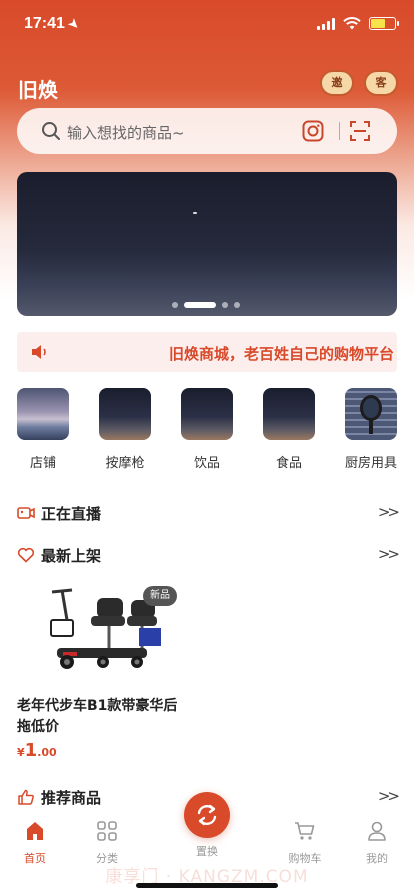 This screenshot has width=414, height=896. What do you see at coordinates (26, 797) in the screenshot?
I see `thumbs-up-icon` at bounding box center [26, 797].